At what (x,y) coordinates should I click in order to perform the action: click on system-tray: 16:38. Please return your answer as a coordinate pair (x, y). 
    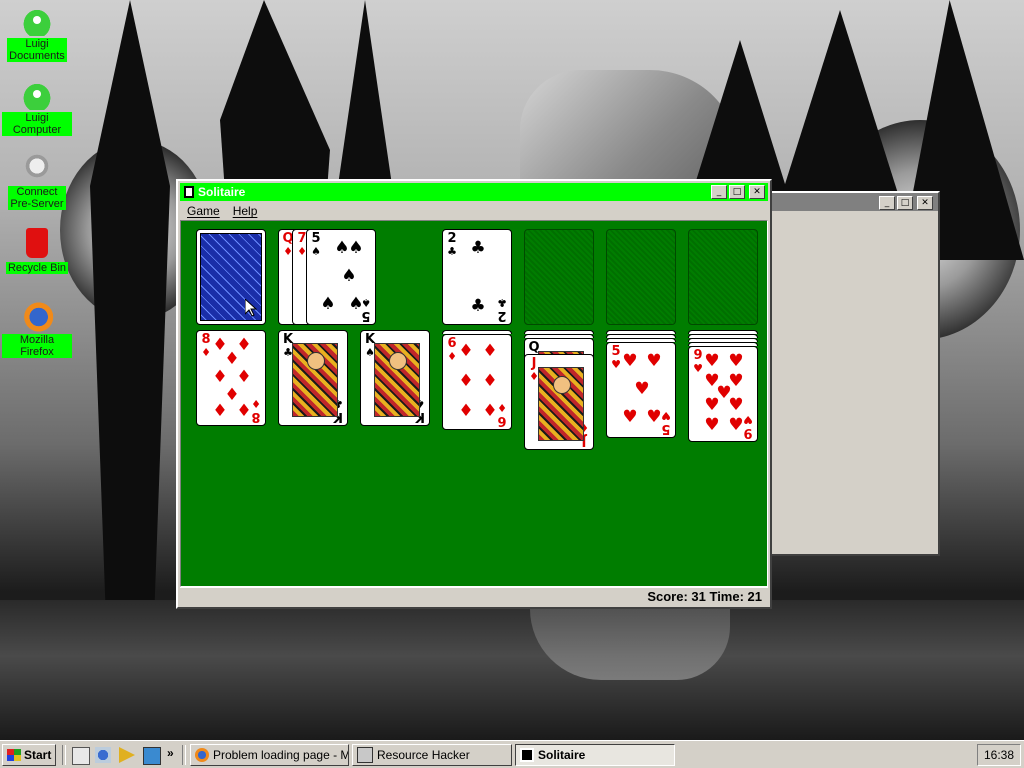
    Looking at the image, I should click on (999, 755).